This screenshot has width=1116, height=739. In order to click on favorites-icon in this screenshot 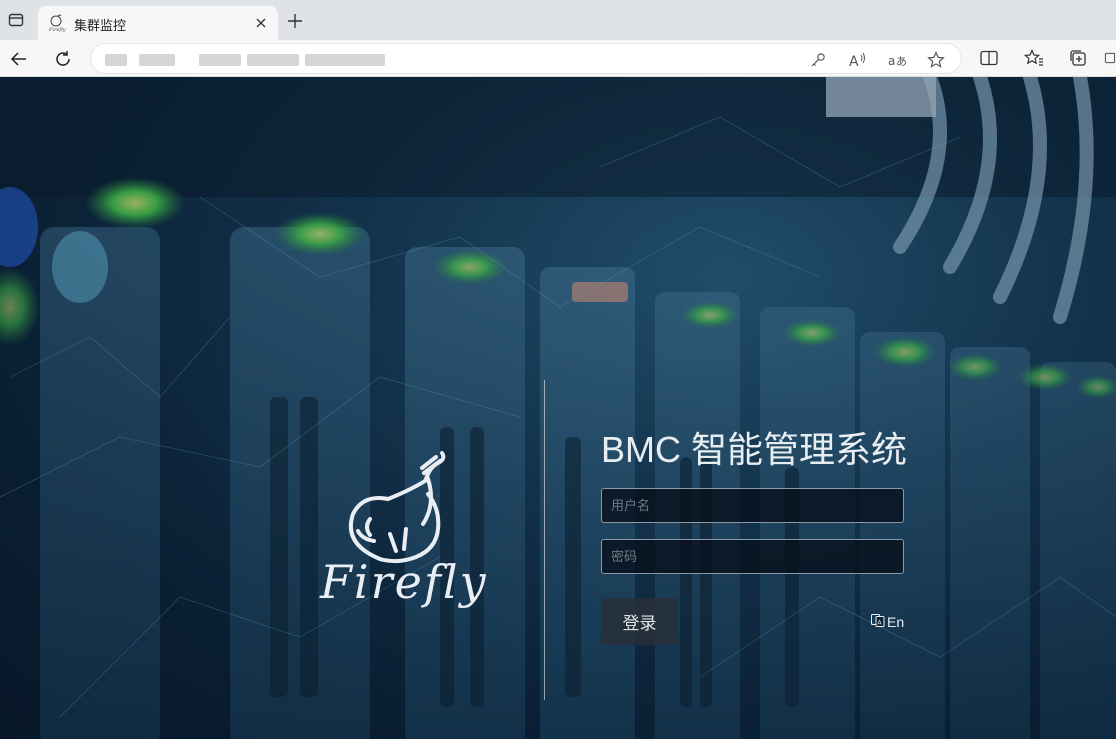, I will do `click(1034, 58)`.